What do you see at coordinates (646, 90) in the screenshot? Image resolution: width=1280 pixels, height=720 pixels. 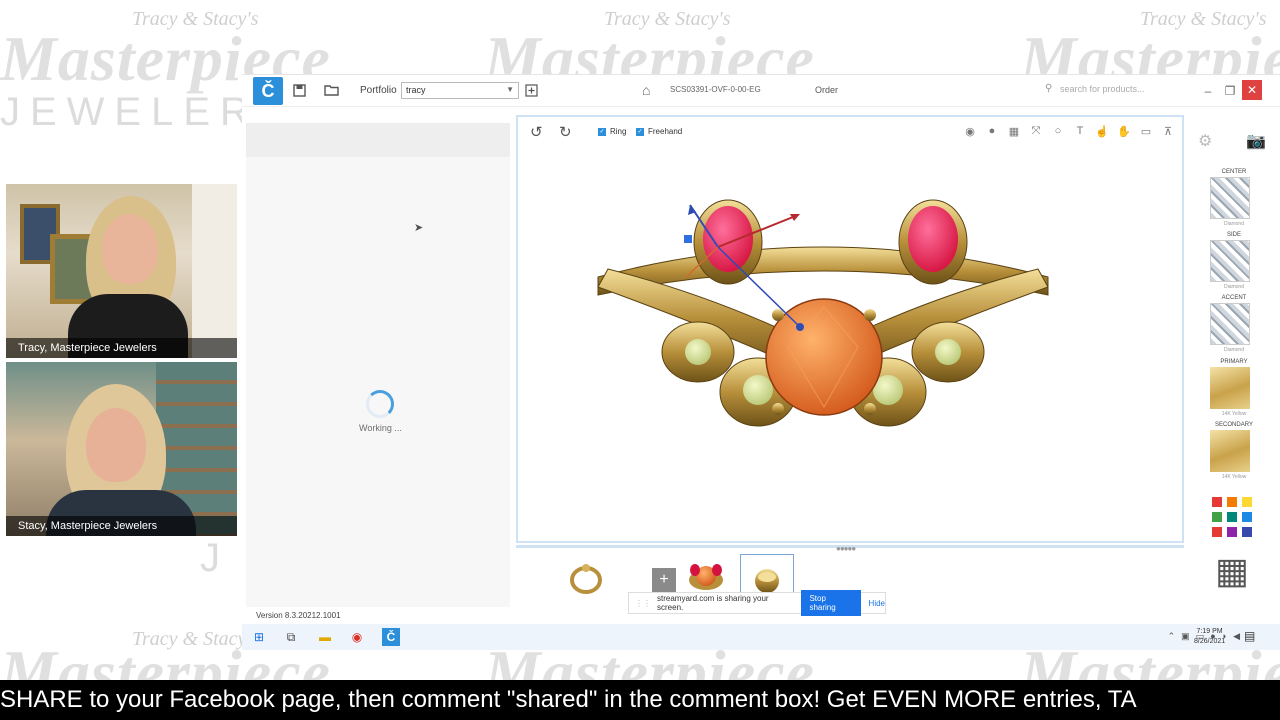 I see `home-icon: ⌂` at bounding box center [646, 90].